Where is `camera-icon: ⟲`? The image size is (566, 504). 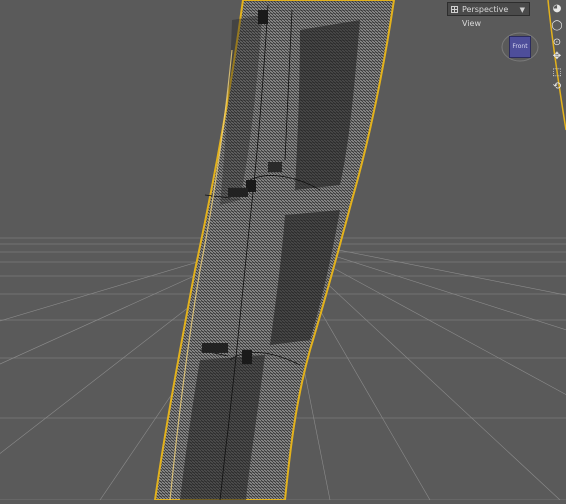
camera-icon: ⟲ is located at coordinates (557, 87).